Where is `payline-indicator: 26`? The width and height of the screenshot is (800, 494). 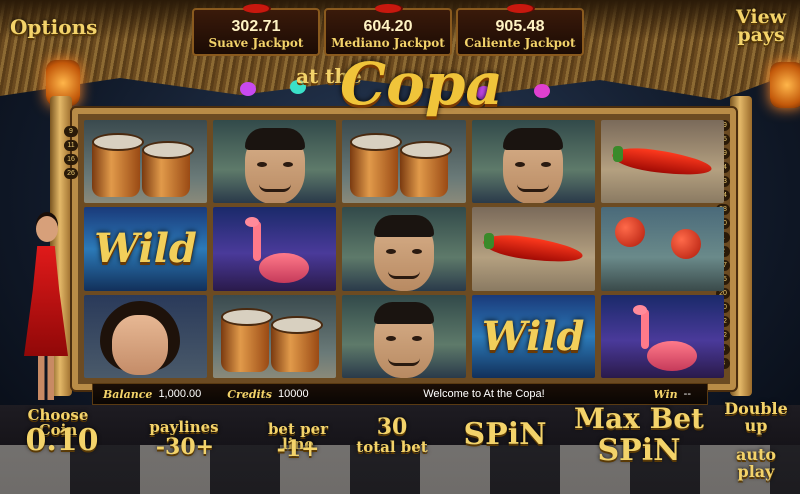
payline-indicator: 26 is located at coordinates (71, 173).